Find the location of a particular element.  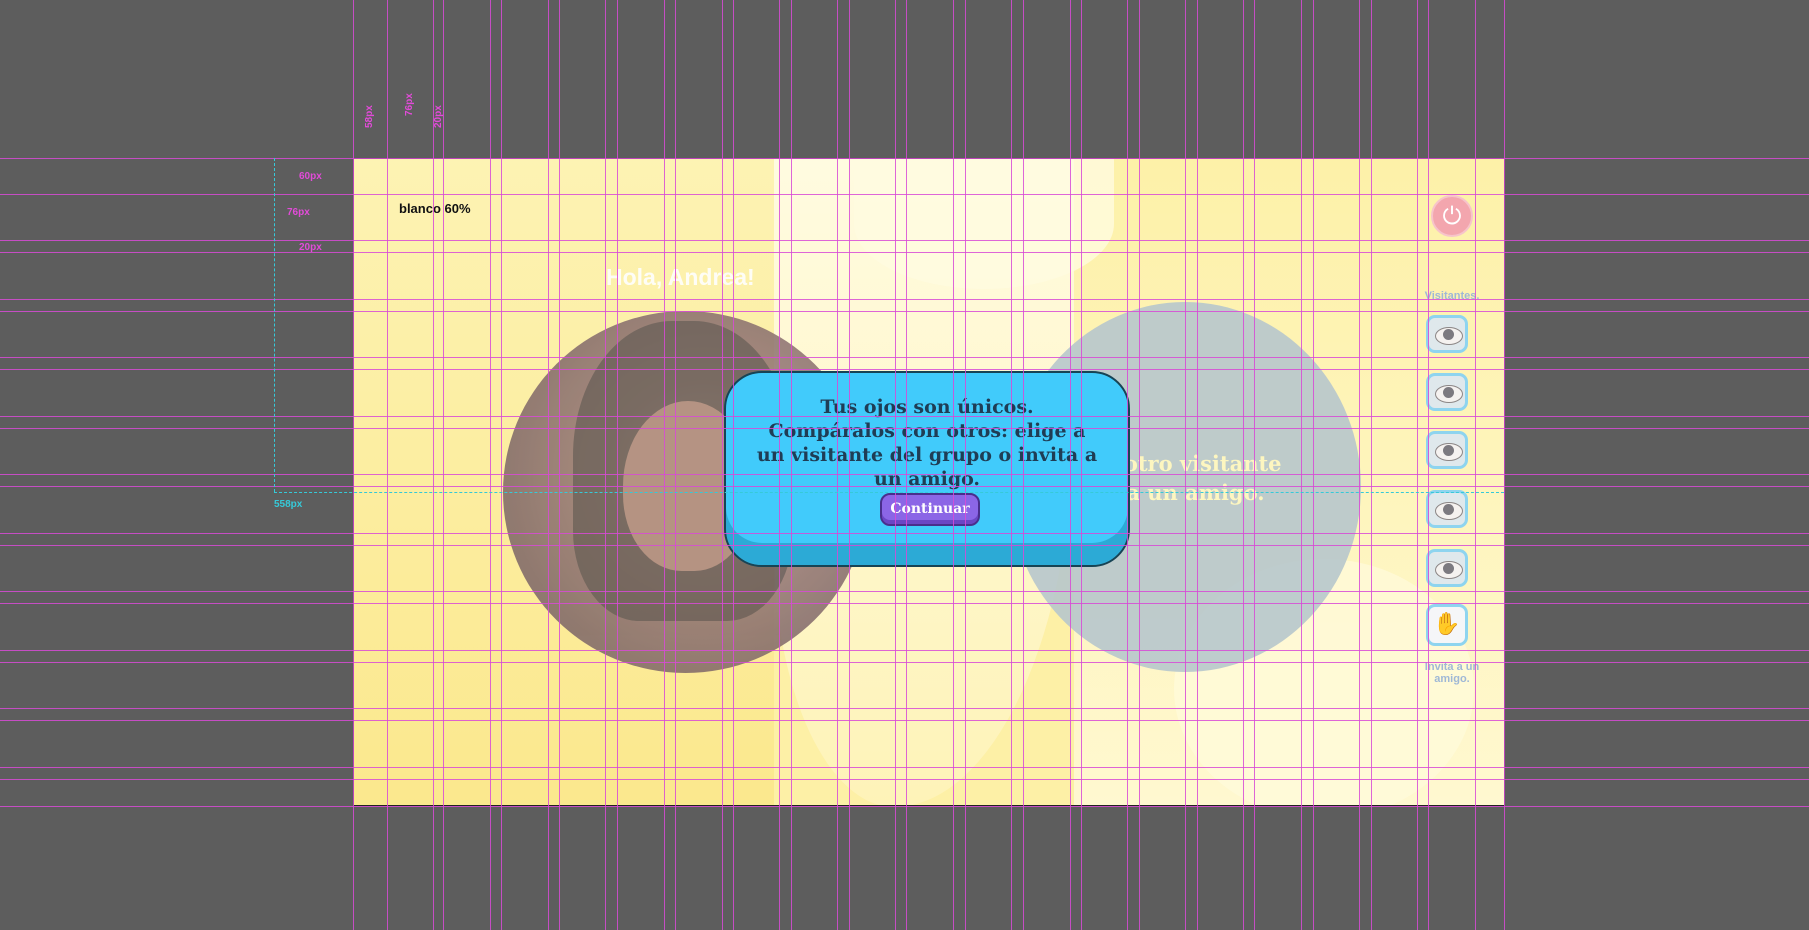

power-button: ⏻ is located at coordinates (1452, 216).